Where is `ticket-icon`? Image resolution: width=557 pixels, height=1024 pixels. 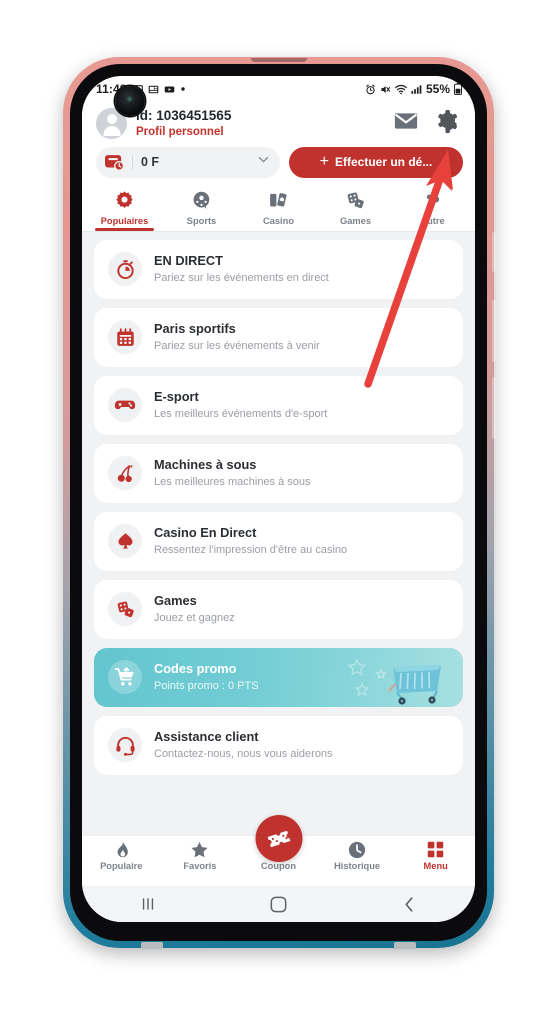 ticket-icon is located at coordinates (278, 838).